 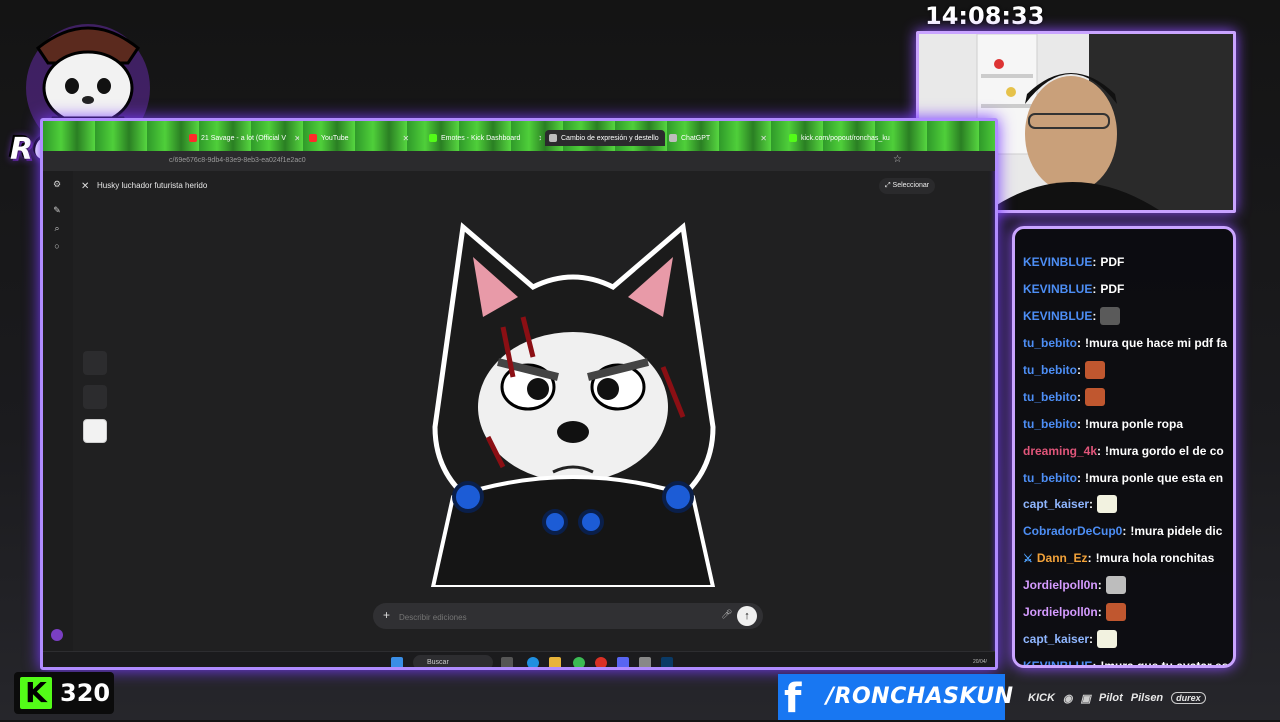 What do you see at coordinates (519, 659) in the screenshot?
I see `windows-taskbar: Buscar 20/04/` at bounding box center [519, 659].